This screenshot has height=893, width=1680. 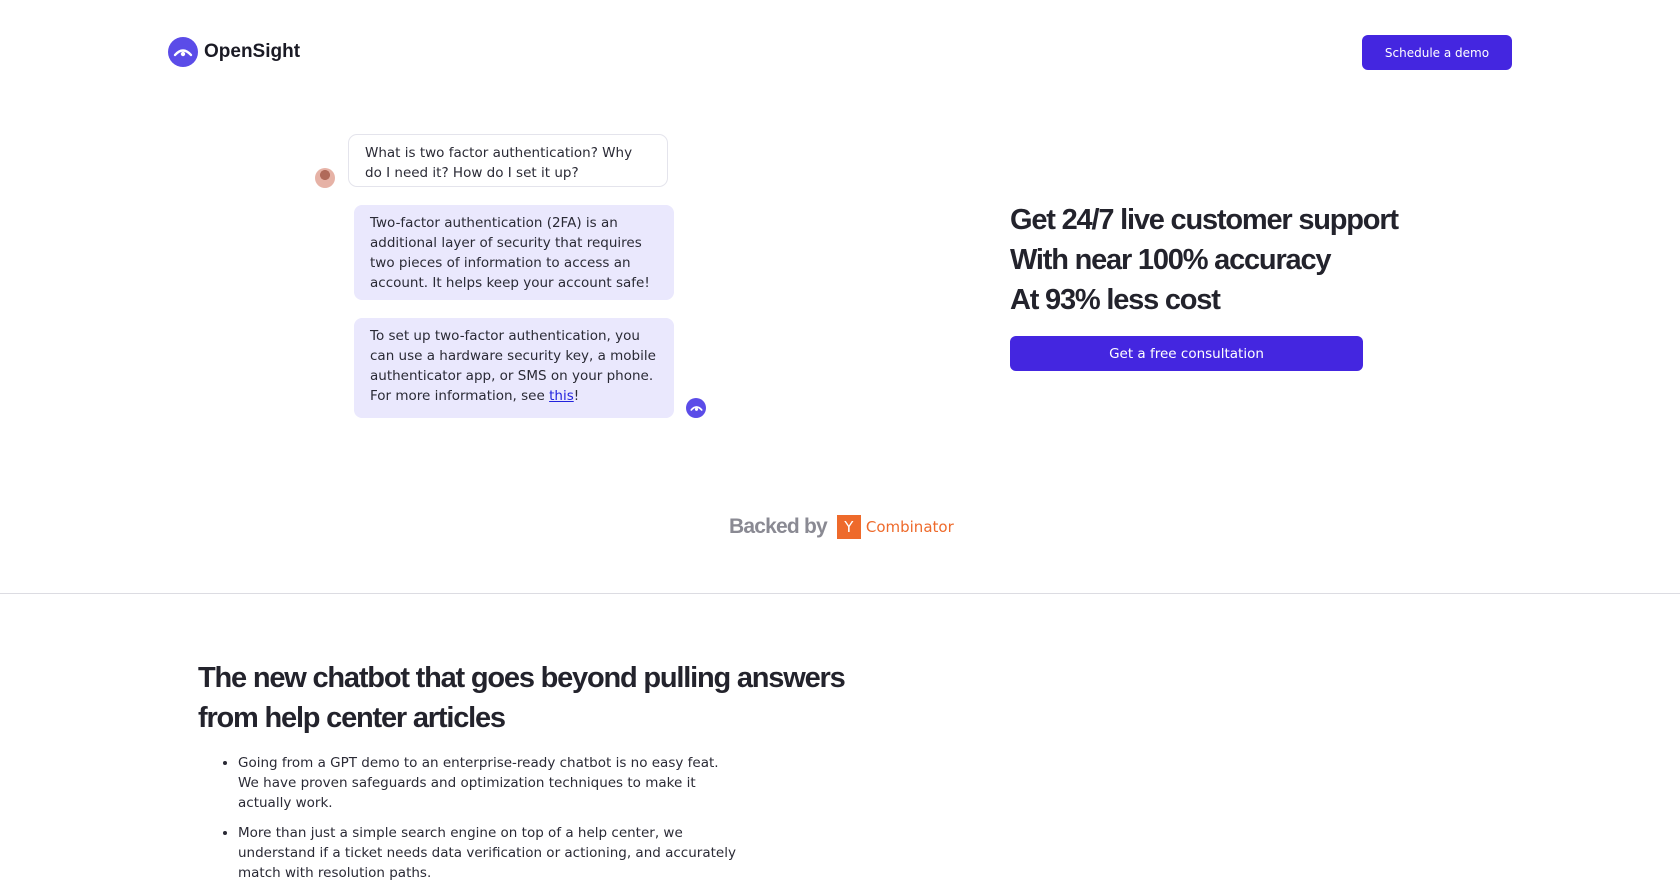 I want to click on bot-avatar-icon, so click(x=696, y=408).